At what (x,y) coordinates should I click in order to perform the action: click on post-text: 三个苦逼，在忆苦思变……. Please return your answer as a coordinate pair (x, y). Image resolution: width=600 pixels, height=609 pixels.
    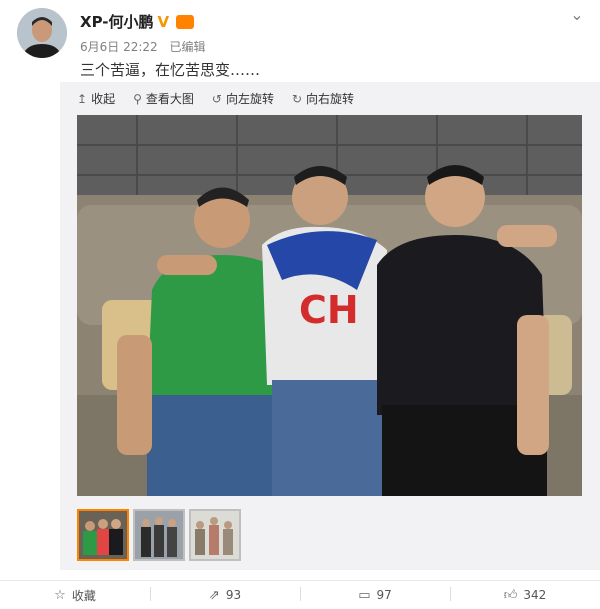
    Looking at the image, I should click on (170, 70).